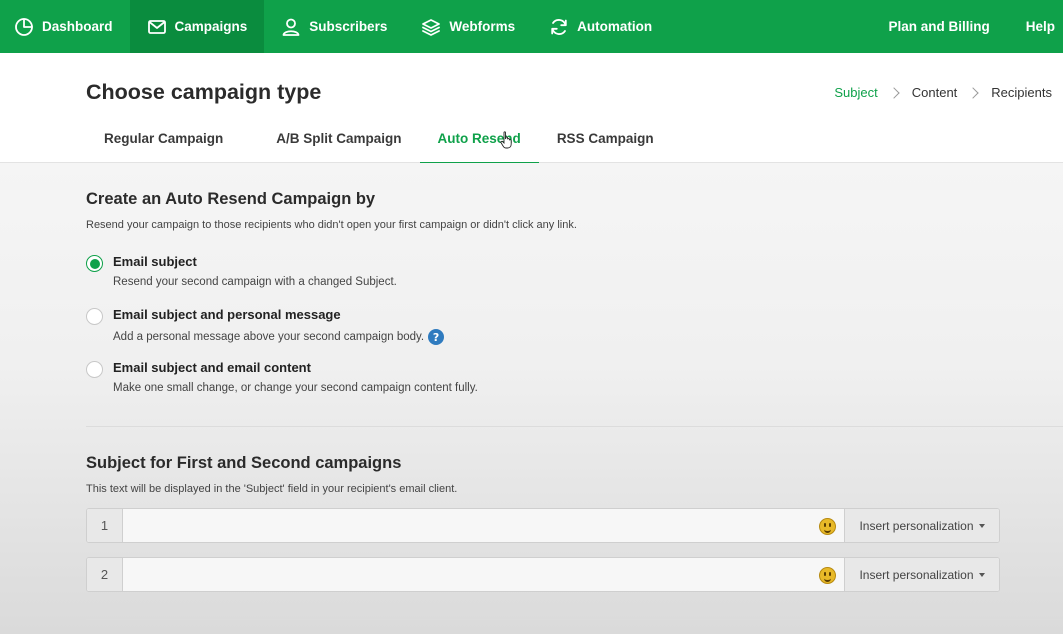 This screenshot has height=634, width=1063. Describe the element at coordinates (94, 369) in the screenshot. I see `radio-subject-email-content` at that location.